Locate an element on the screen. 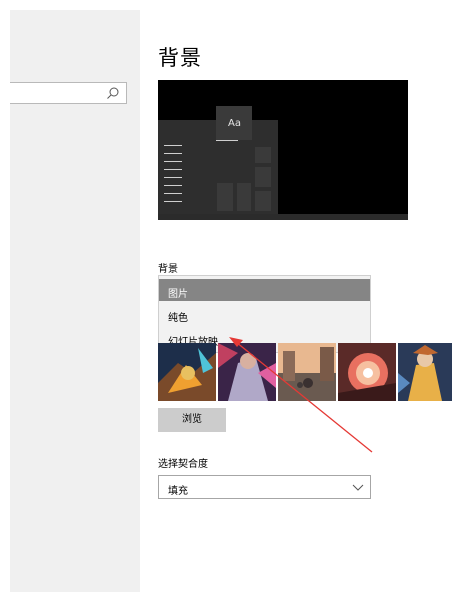  desktop-preview: Aa is located at coordinates (283, 150).